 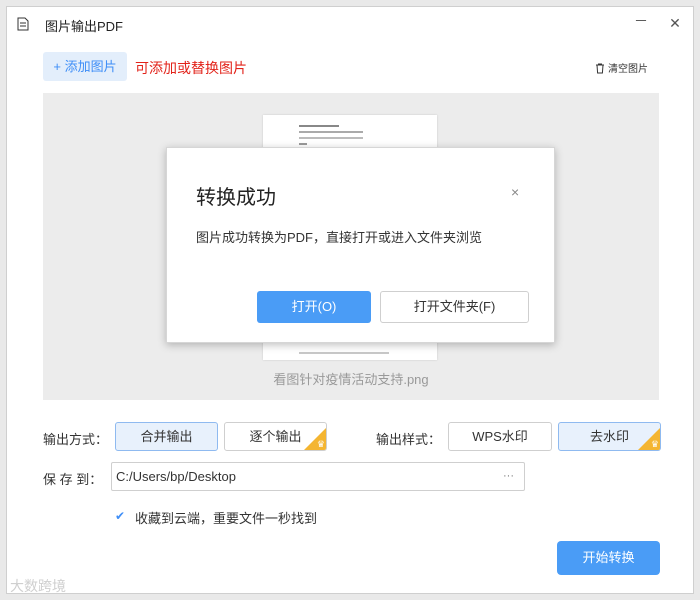 I want to click on cloud-save-label: 收藏到云端，重要文件一秒找到, so click(x=226, y=518).